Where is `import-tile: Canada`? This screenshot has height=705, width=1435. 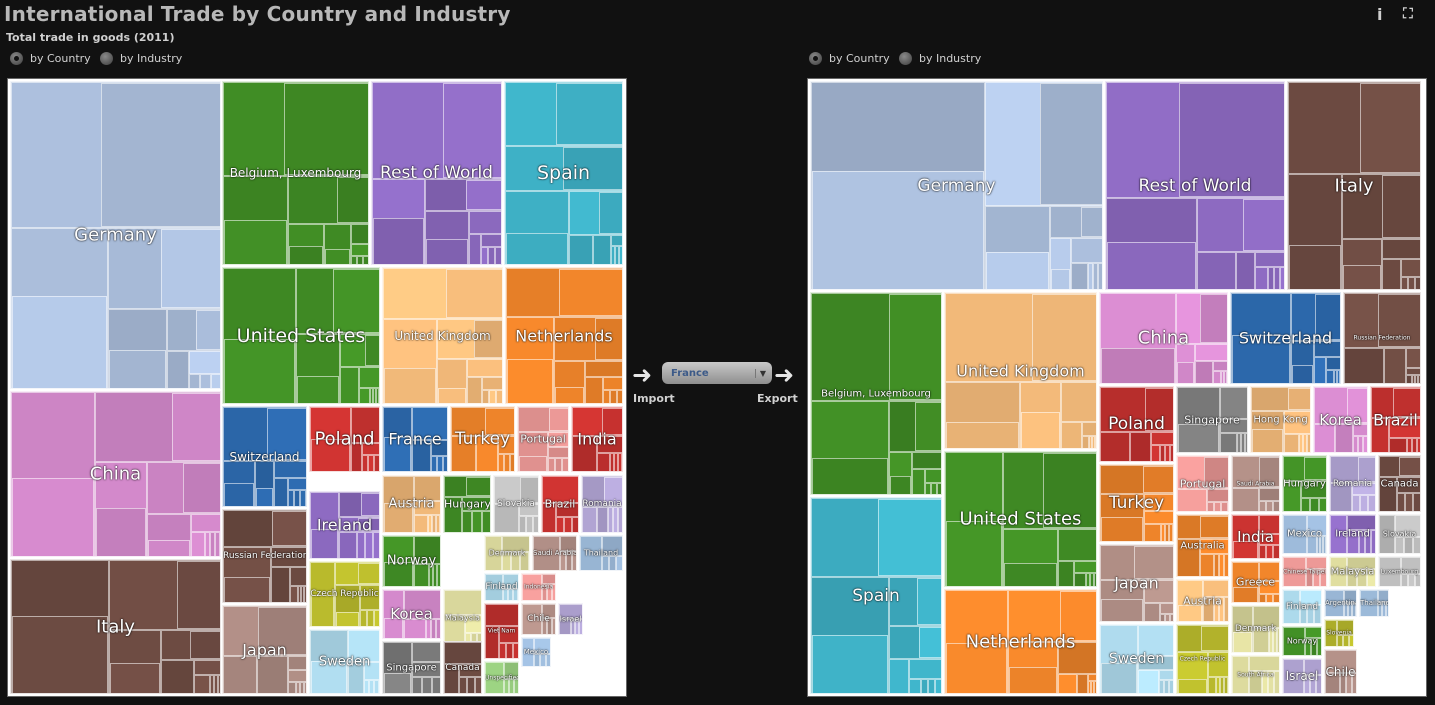 import-tile: Canada is located at coordinates (462, 667).